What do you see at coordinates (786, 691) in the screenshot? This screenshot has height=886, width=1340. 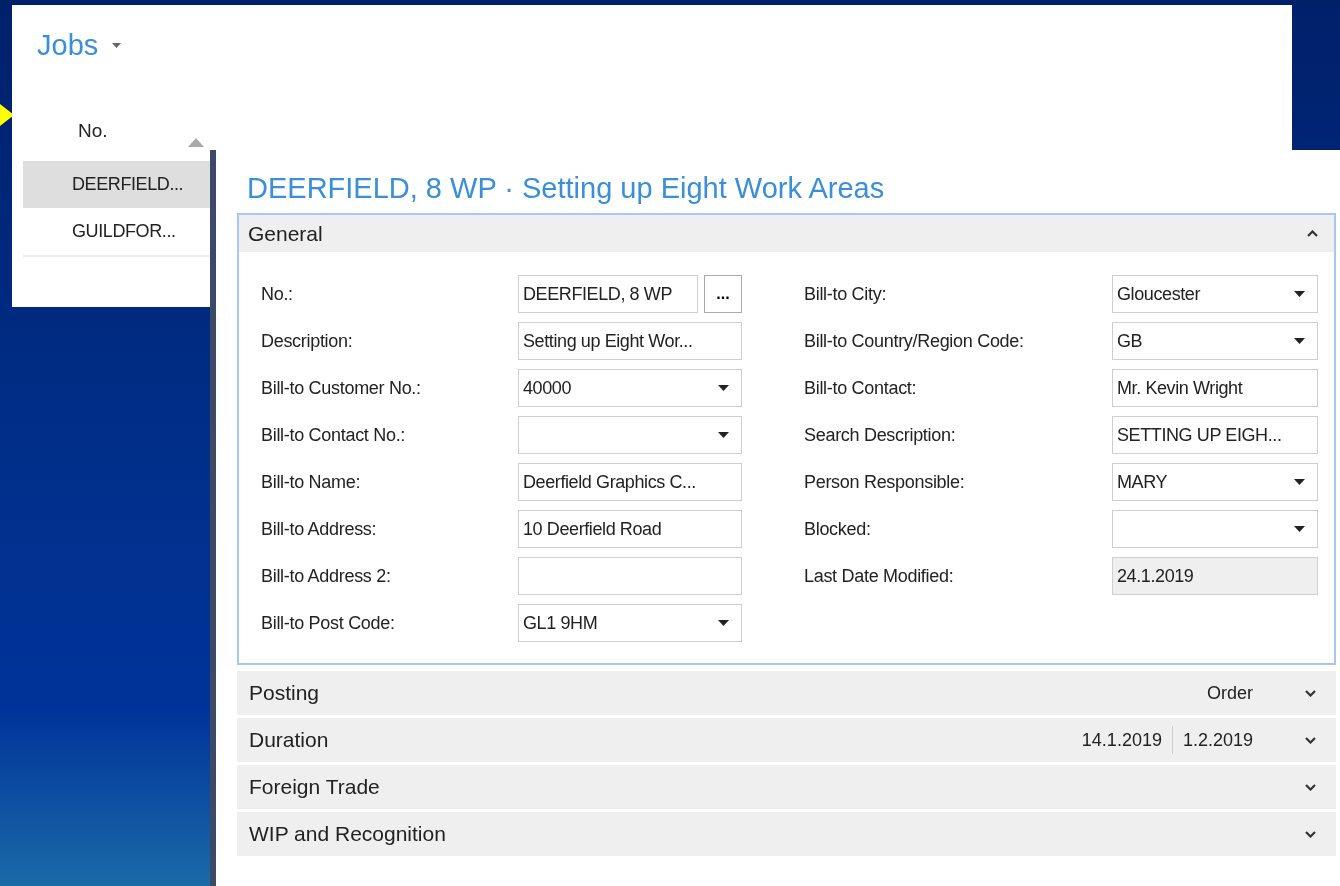 I see `section-header: Posting Order` at bounding box center [786, 691].